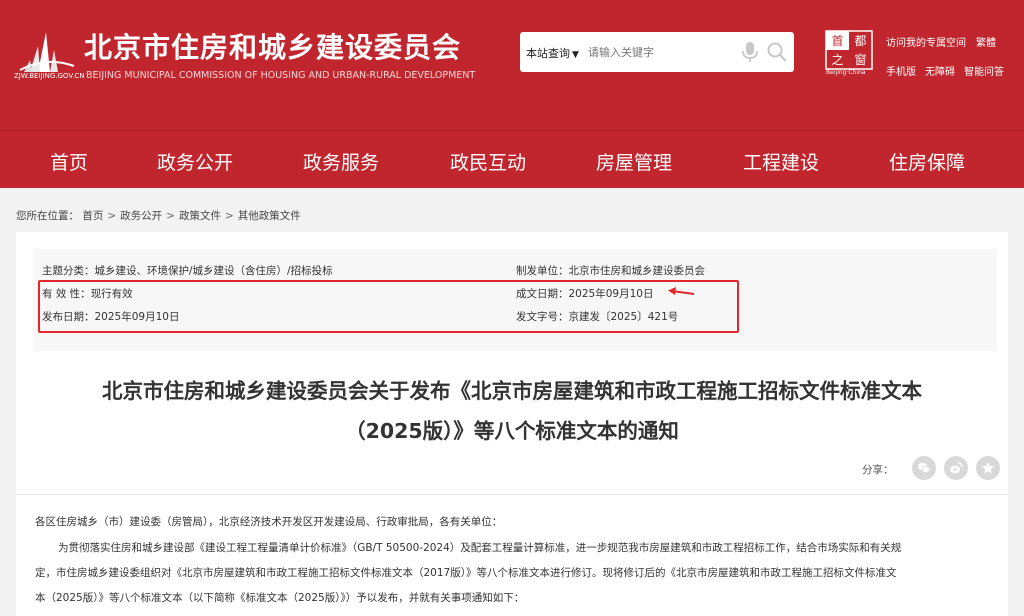 This screenshot has height=616, width=1024. What do you see at coordinates (512, 494) in the screenshot?
I see `section-divider` at bounding box center [512, 494].